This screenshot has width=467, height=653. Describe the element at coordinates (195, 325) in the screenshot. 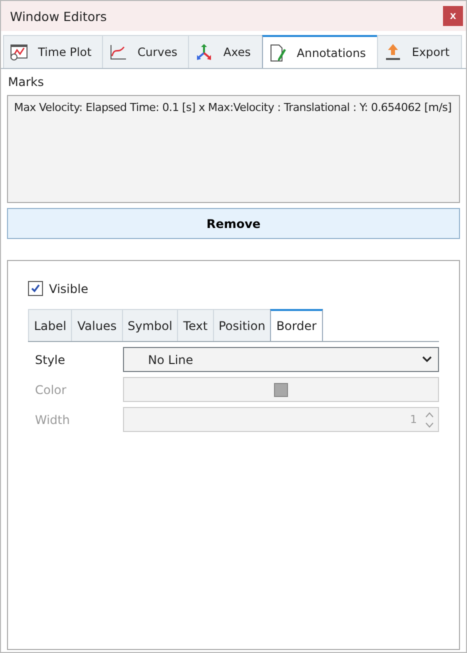

I see `tab: Text` at that location.